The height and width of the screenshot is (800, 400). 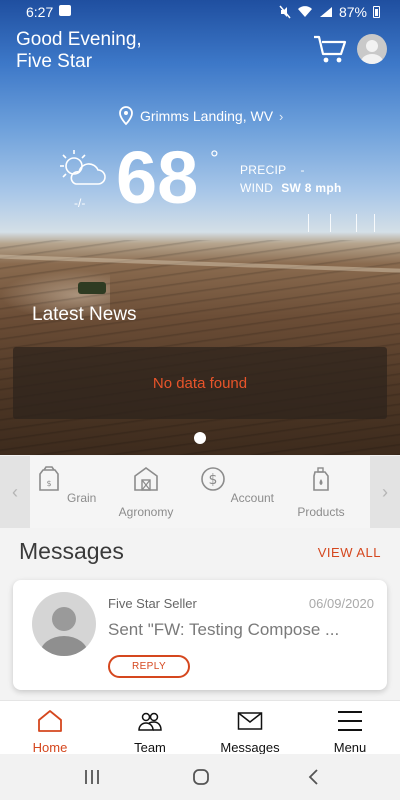 I want to click on dollar-coin-icon: $, so click(x=213, y=479).